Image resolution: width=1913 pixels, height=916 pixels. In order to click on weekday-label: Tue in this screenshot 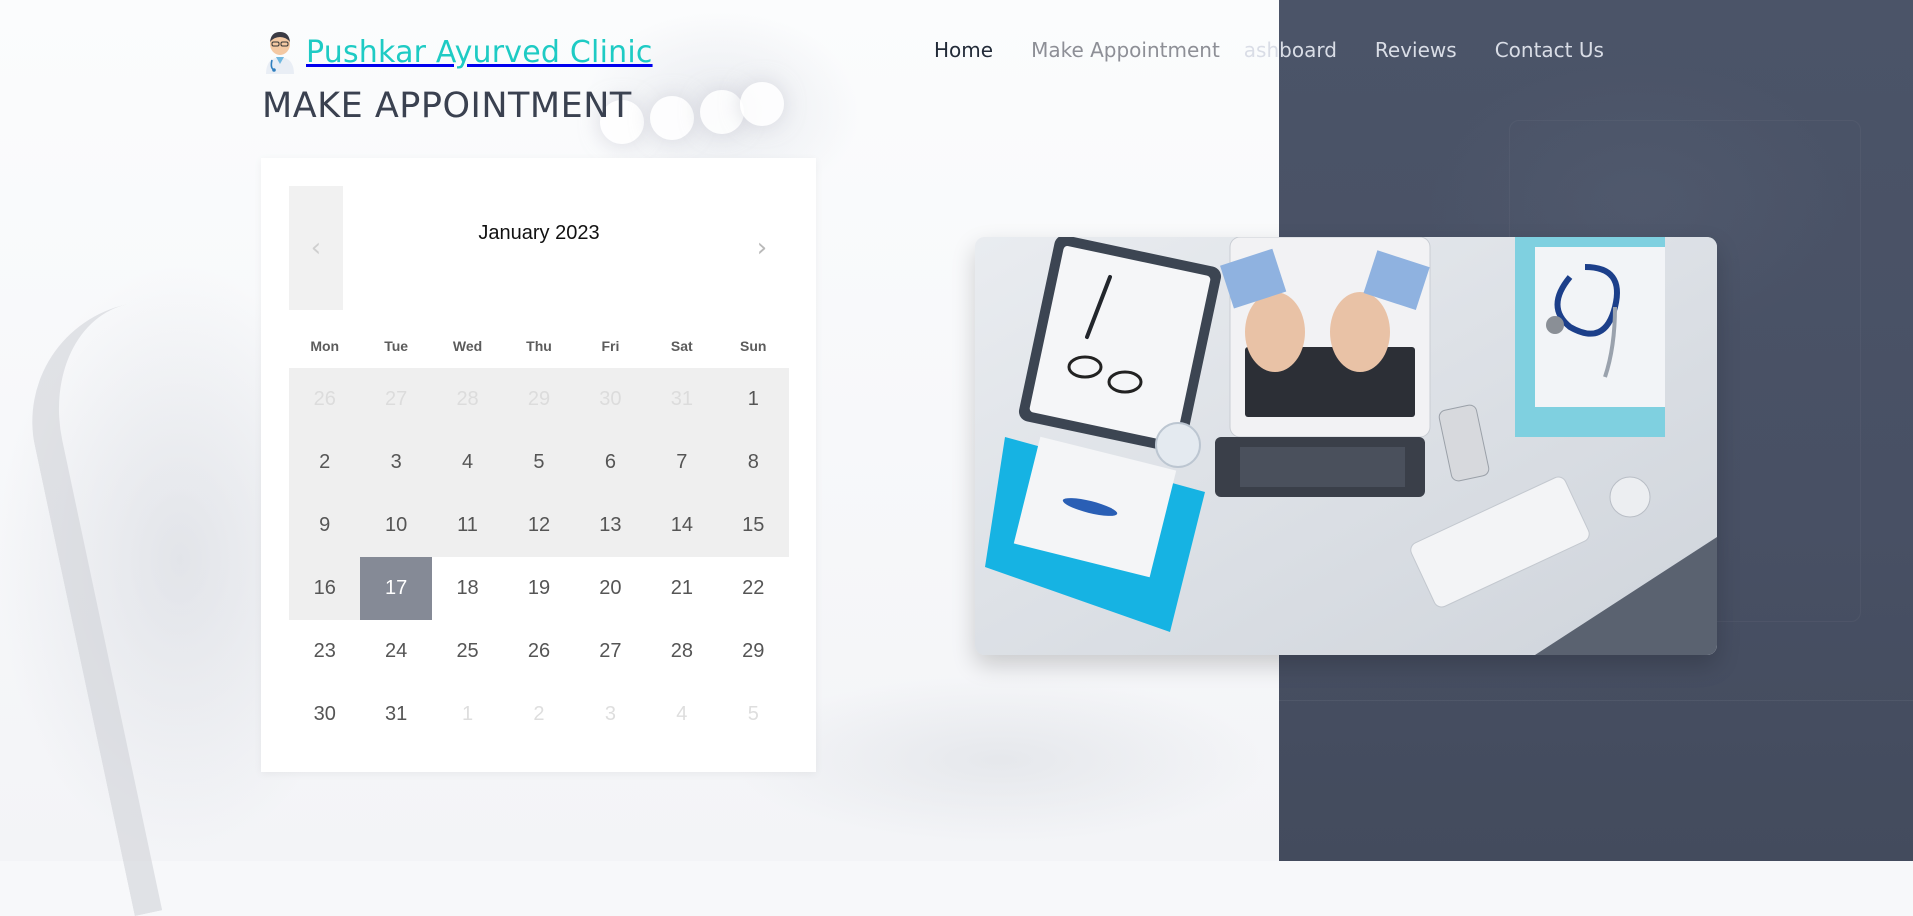, I will do `click(396, 346)`.